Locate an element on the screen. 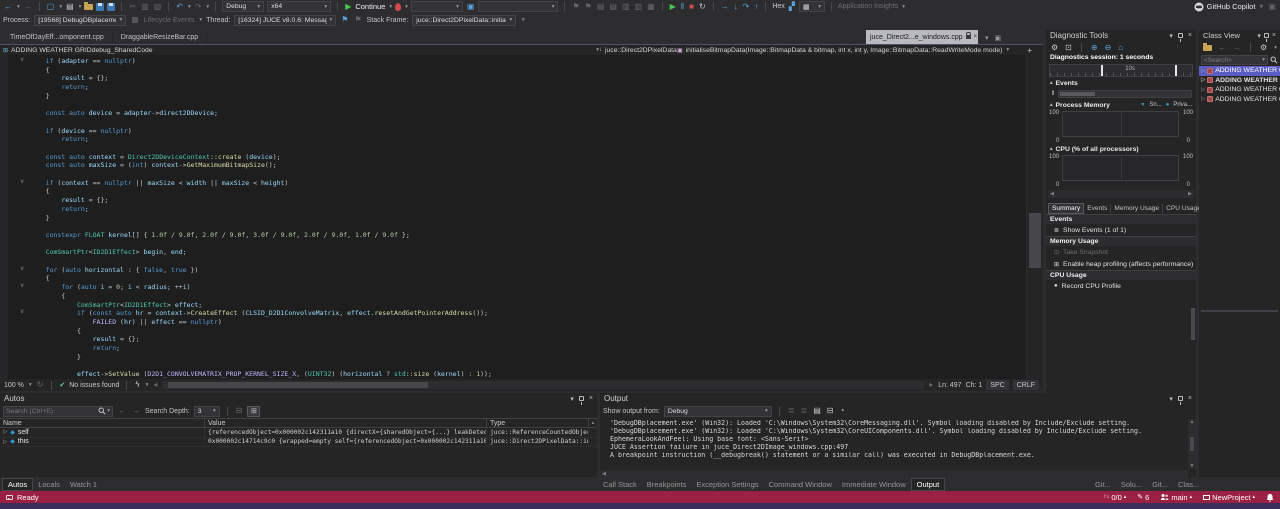 The image size is (1280, 509). copy-icon: ▥ is located at coordinates (145, 6).